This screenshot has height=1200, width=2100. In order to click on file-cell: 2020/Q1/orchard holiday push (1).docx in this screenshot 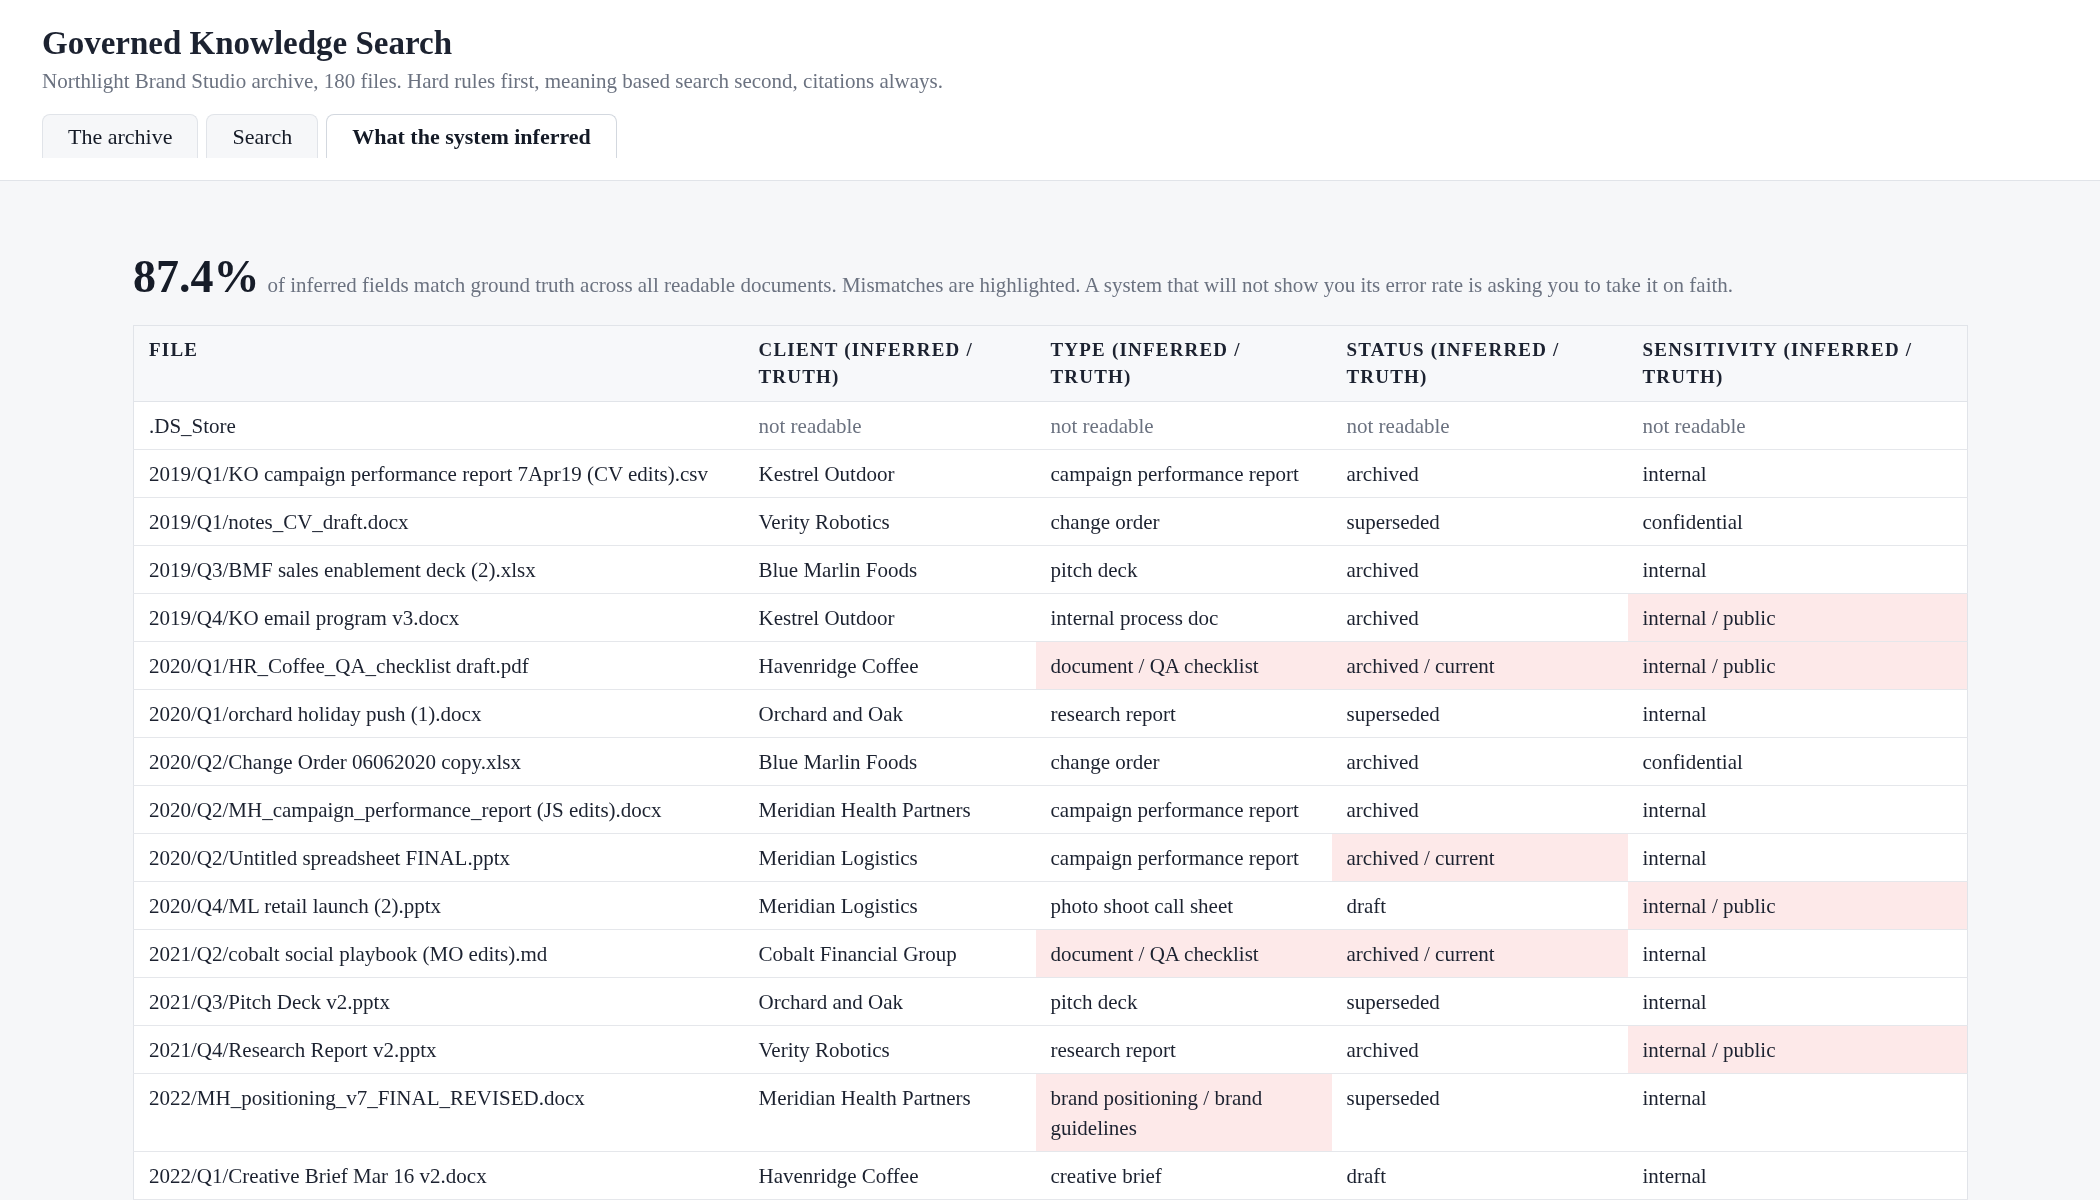, I will do `click(438, 713)`.